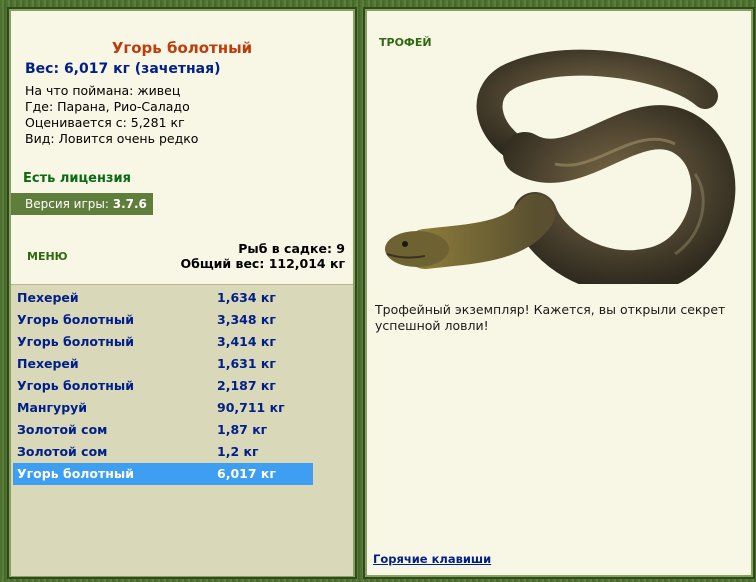 The image size is (756, 582). What do you see at coordinates (107, 106) in the screenshot?
I see `location-info: Где: Парана, Рио-Саладо` at bounding box center [107, 106].